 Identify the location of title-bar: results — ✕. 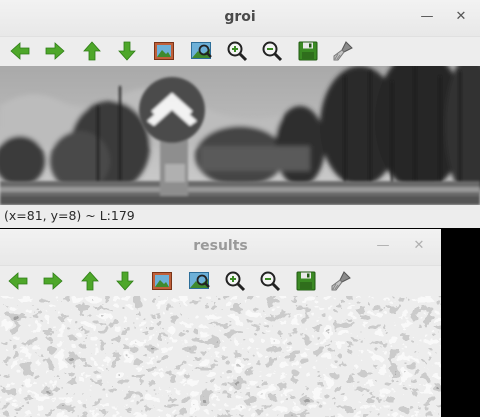
(220, 247).